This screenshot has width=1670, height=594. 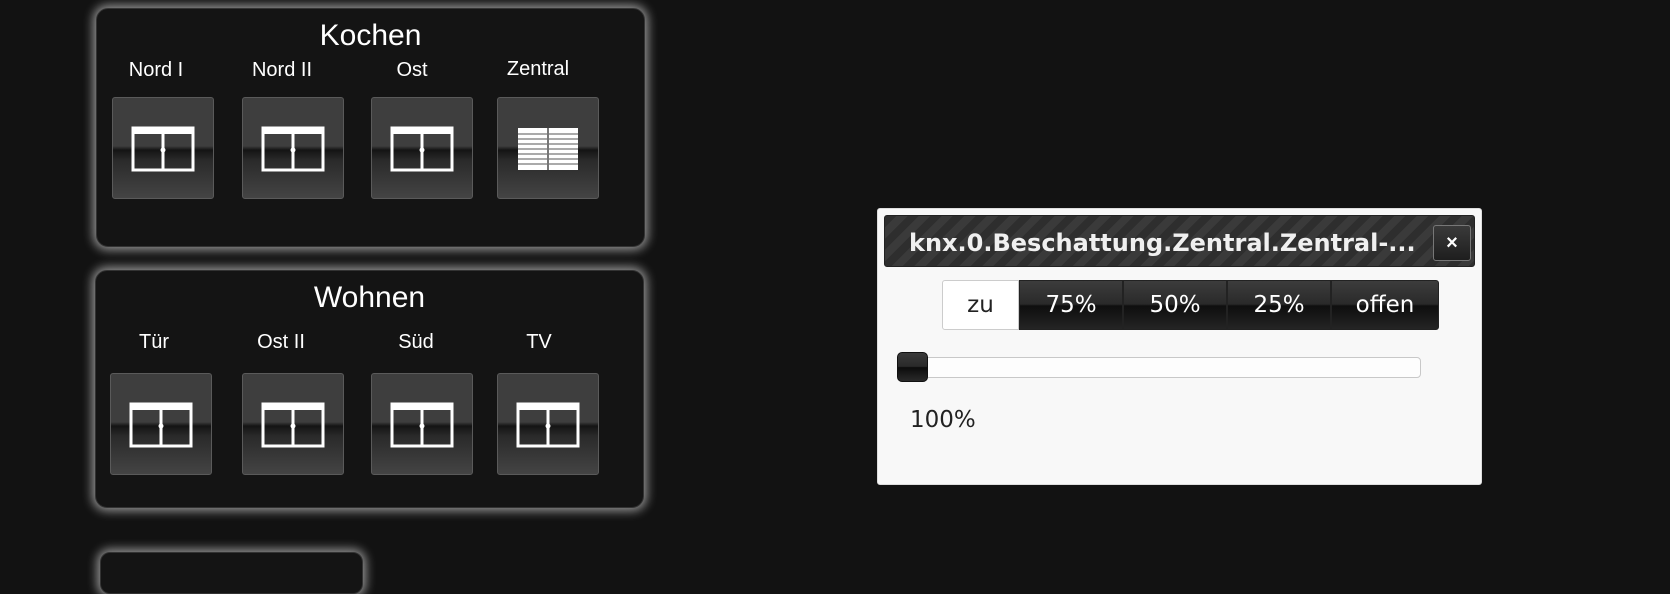 What do you see at coordinates (1071, 305) in the screenshot?
I see `button-75: 75%` at bounding box center [1071, 305].